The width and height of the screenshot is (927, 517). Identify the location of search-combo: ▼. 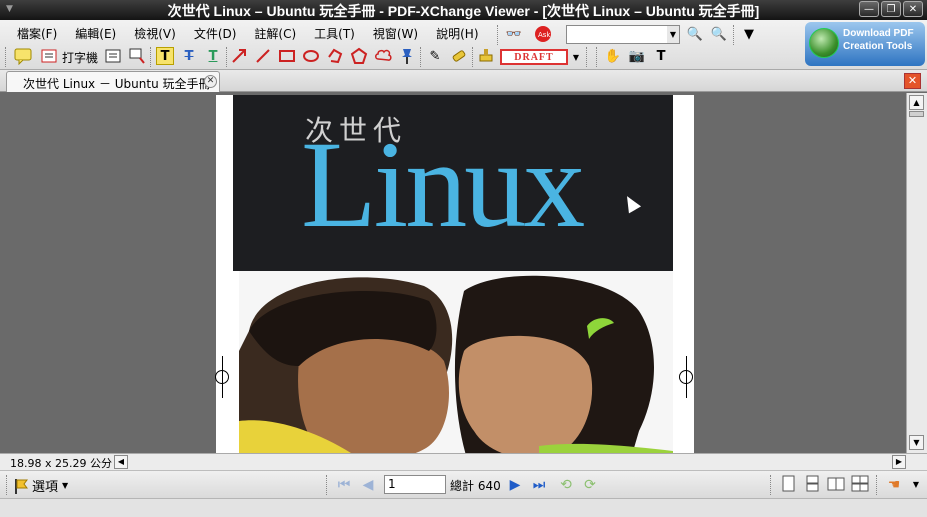
(623, 34).